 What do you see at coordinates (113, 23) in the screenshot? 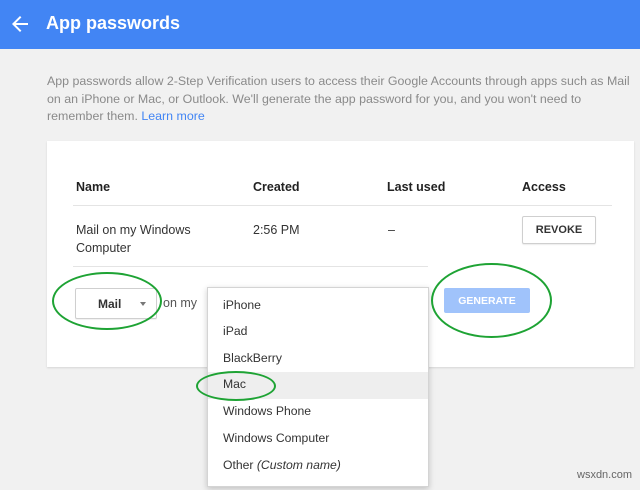
I see `page-title: App passwords` at bounding box center [113, 23].